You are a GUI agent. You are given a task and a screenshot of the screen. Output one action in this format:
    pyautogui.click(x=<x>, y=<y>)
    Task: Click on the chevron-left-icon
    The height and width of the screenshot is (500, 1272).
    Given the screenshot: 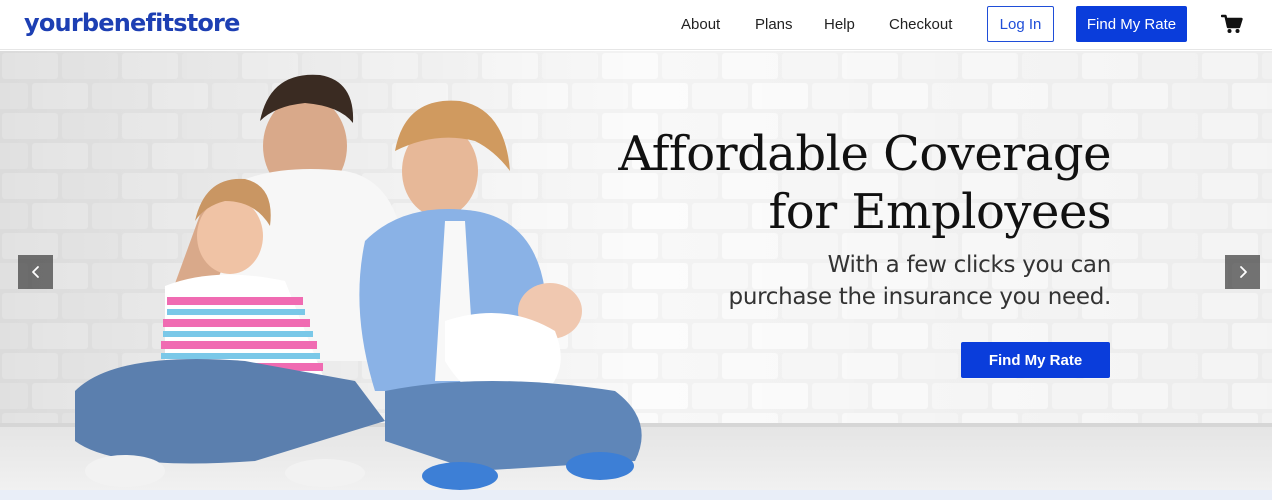 What is the action you would take?
    pyautogui.click(x=35, y=272)
    